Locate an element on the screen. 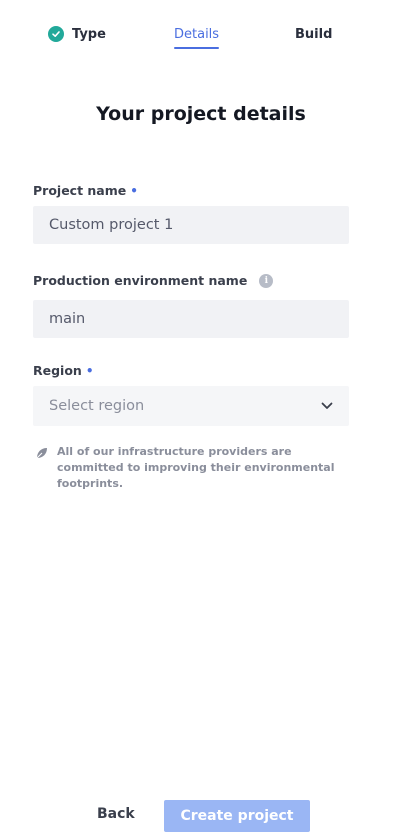 This screenshot has height=837, width=402. check-circle-icon is located at coordinates (56, 34).